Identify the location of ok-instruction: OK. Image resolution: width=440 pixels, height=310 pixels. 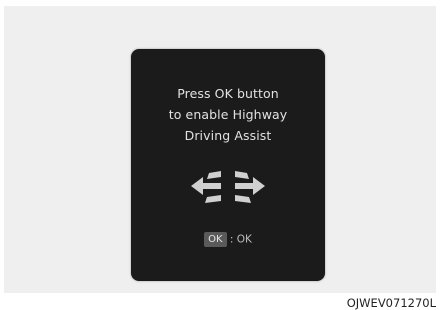
(228, 239).